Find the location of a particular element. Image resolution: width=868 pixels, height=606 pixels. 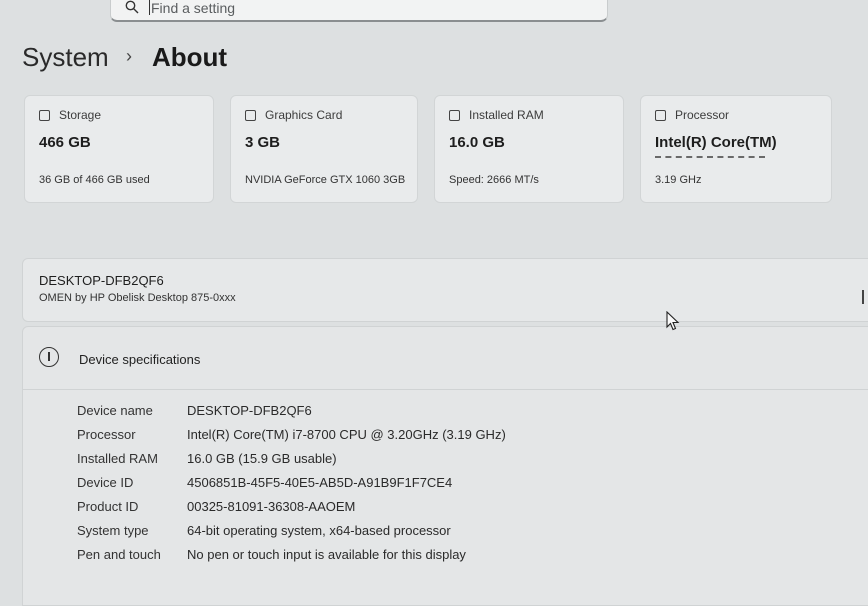

text-caret is located at coordinates (149, 7).